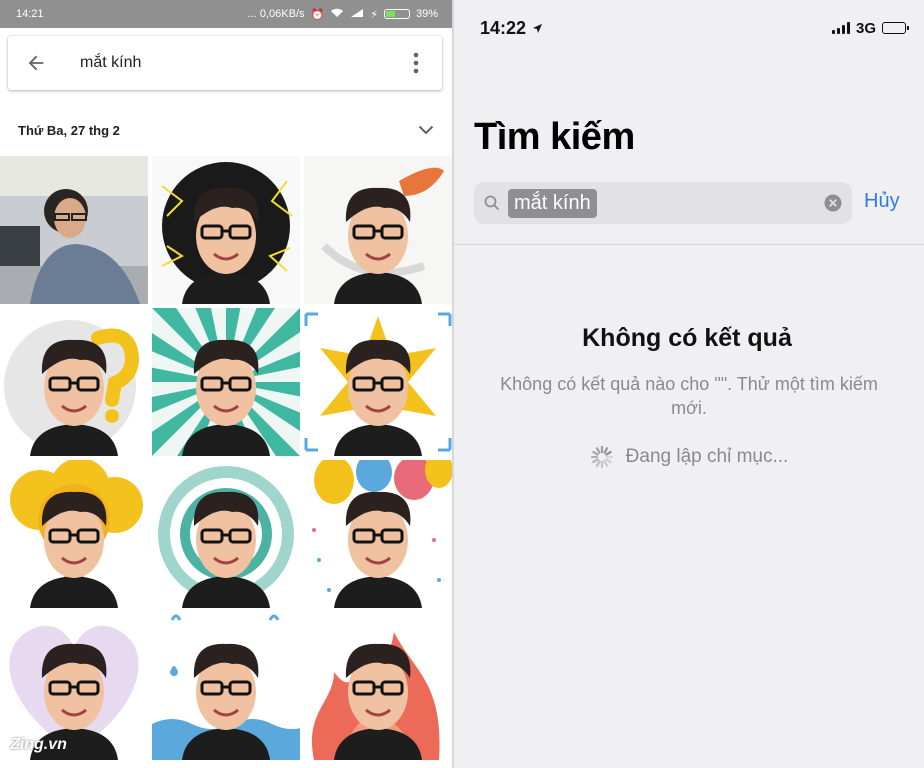 The height and width of the screenshot is (768, 924). I want to click on battery-icon, so click(396, 14).